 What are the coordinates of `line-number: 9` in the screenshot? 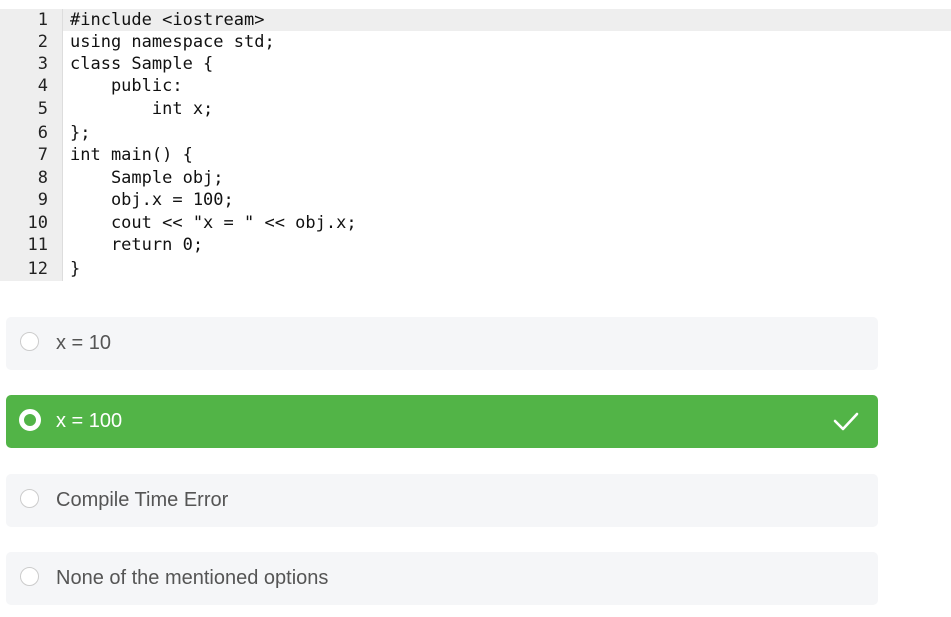 It's located at (42, 200).